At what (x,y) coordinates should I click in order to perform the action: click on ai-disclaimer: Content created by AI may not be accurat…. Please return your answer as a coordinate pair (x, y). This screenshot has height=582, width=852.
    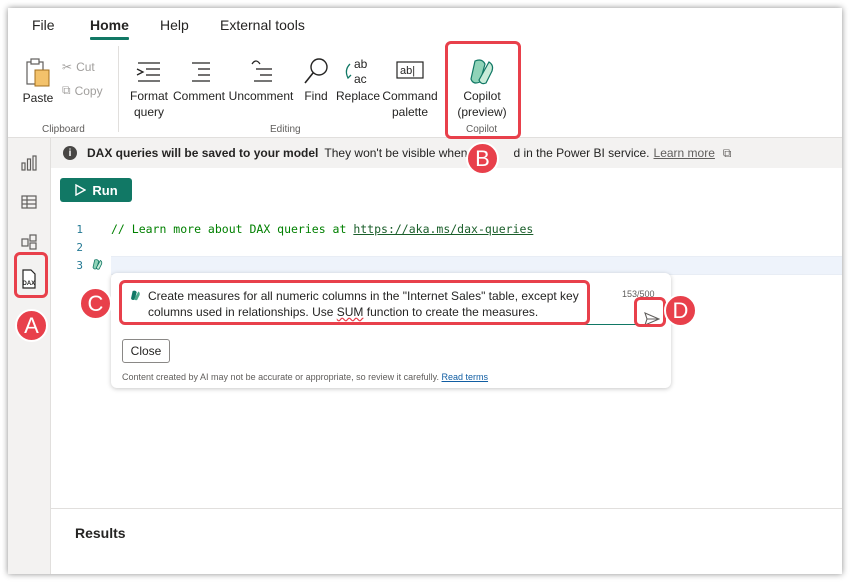
    Looking at the image, I should click on (305, 377).